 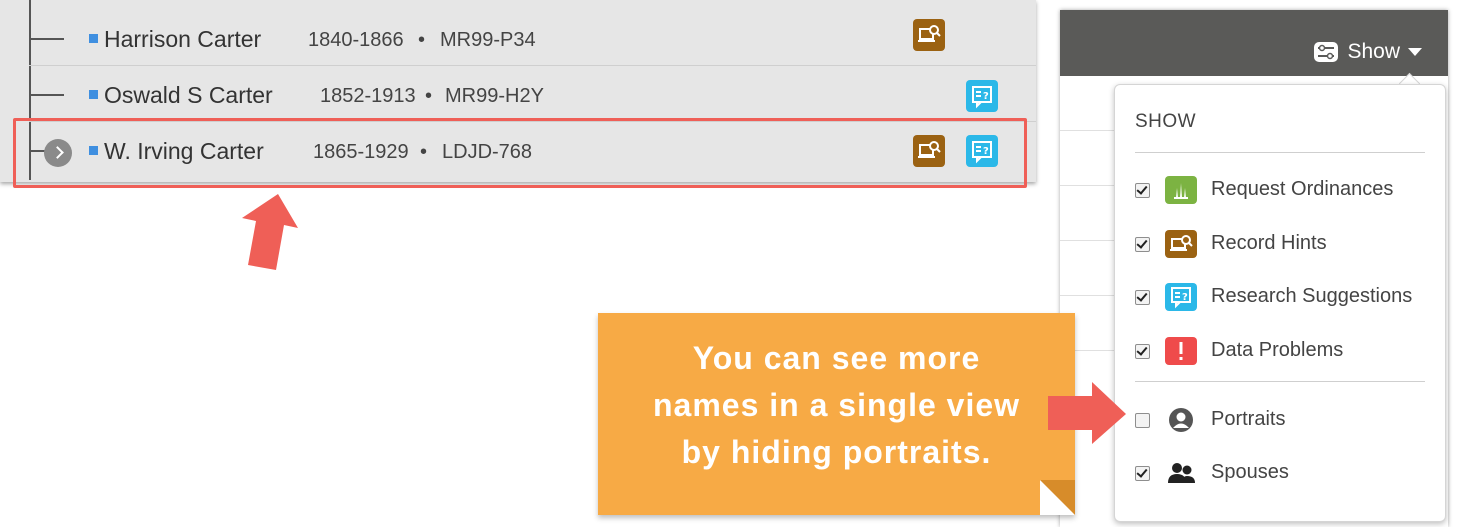 I want to click on callout-line: You can see more, so click(x=836, y=358).